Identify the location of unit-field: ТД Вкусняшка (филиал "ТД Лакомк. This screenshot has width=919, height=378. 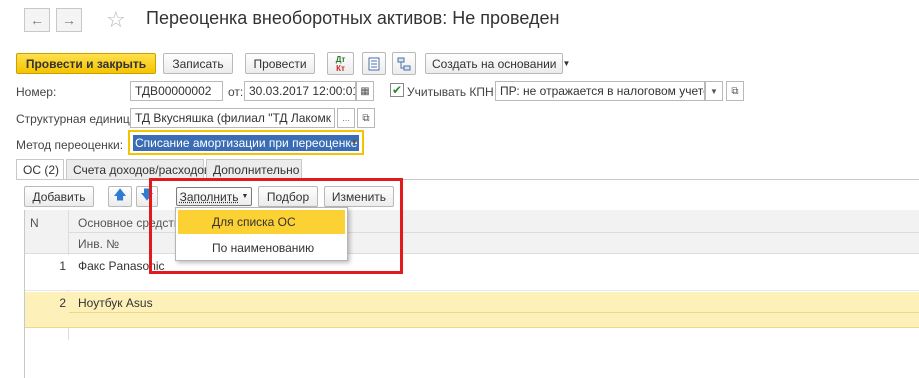
(232, 118).